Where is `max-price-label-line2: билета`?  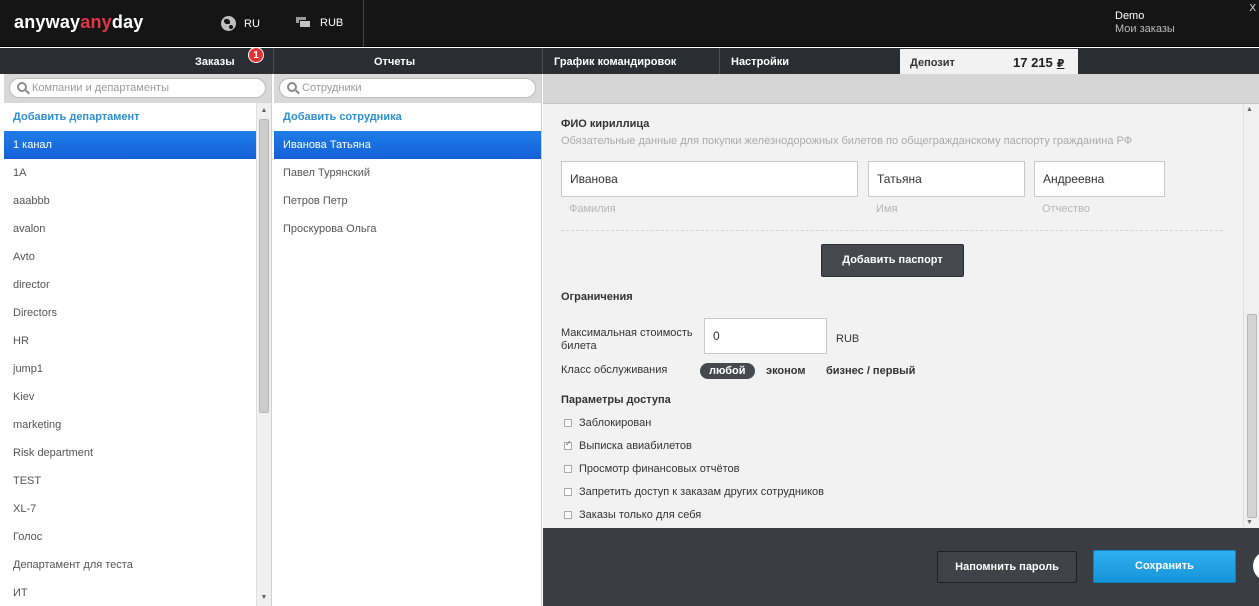 max-price-label-line2: билета is located at coordinates (579, 346).